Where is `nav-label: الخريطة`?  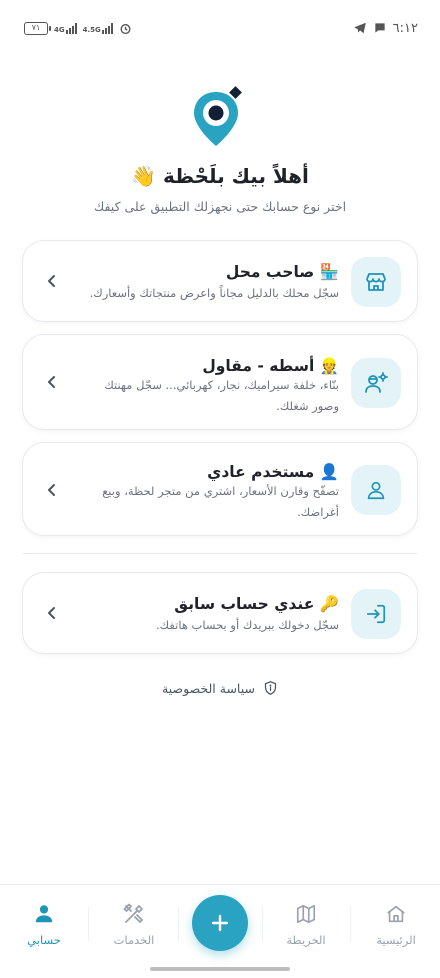
nav-label: الخريطة is located at coordinates (306, 940).